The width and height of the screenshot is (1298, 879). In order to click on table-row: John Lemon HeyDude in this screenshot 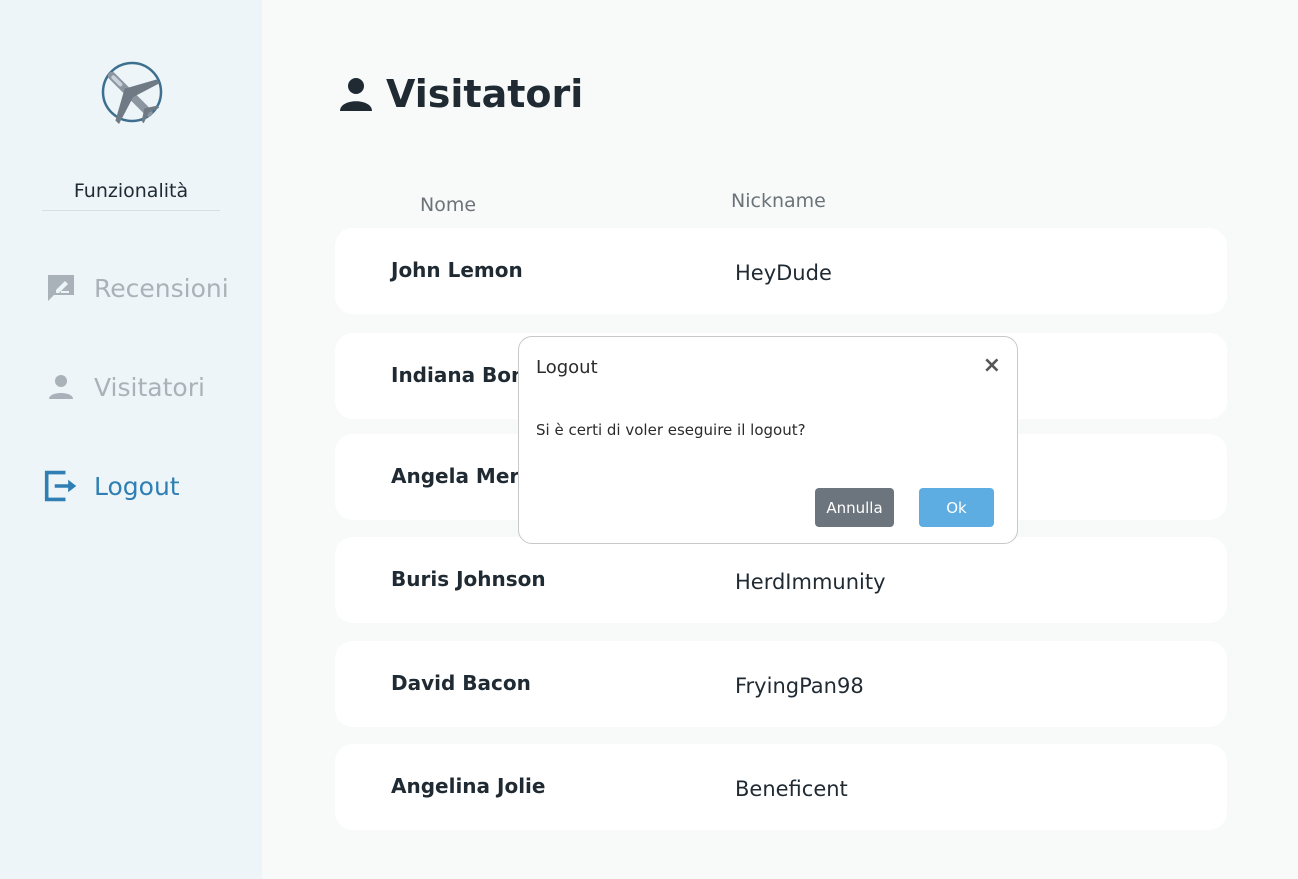, I will do `click(781, 271)`.